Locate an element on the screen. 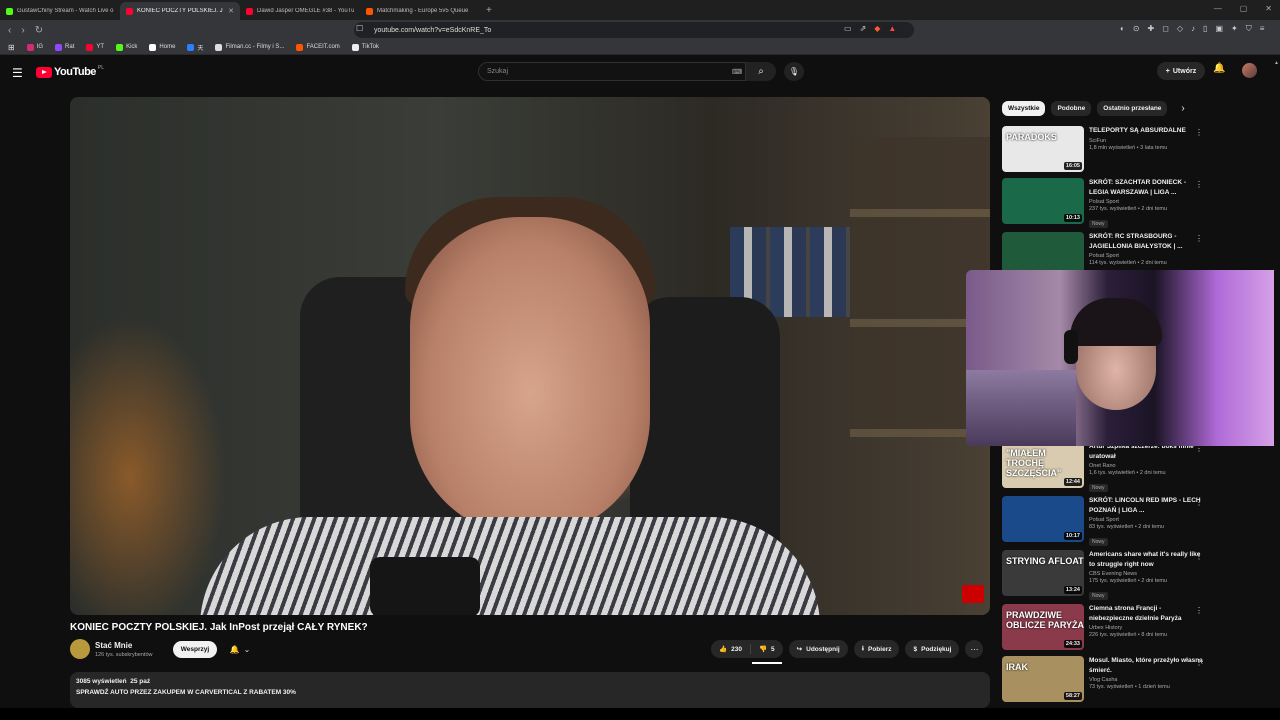  video-thumbnail: 10:17 is located at coordinates (1043, 519).